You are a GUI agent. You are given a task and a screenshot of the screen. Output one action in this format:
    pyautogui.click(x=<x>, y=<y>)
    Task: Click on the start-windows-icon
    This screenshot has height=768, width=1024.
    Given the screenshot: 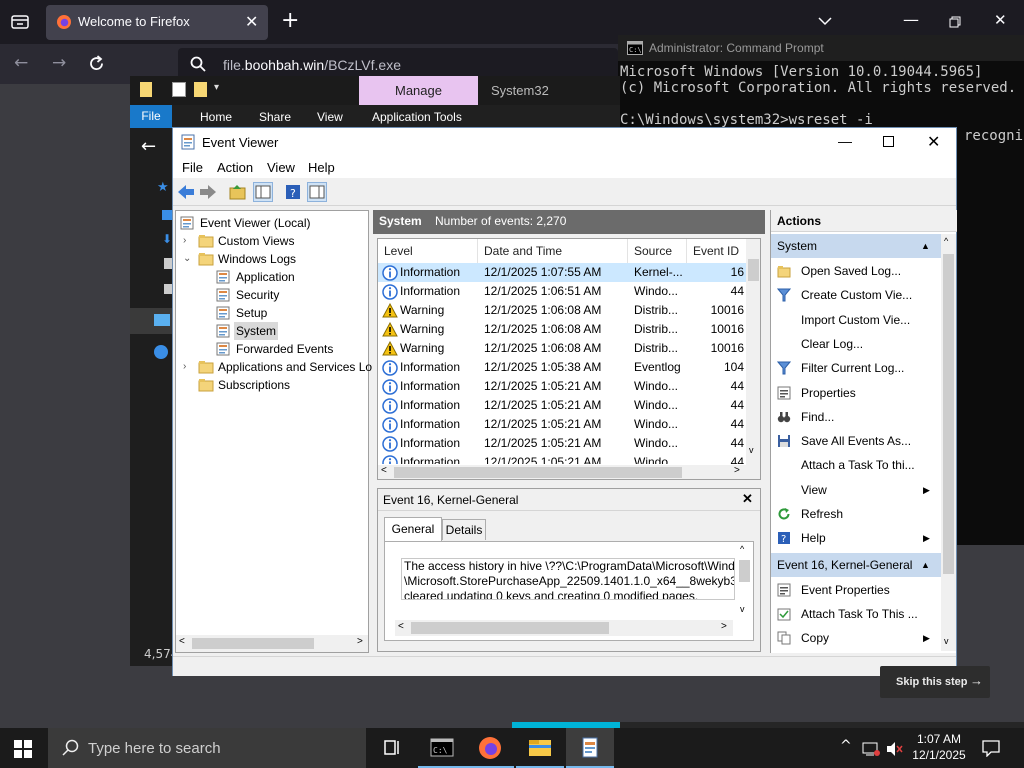 What is the action you would take?
    pyautogui.click(x=23, y=749)
    